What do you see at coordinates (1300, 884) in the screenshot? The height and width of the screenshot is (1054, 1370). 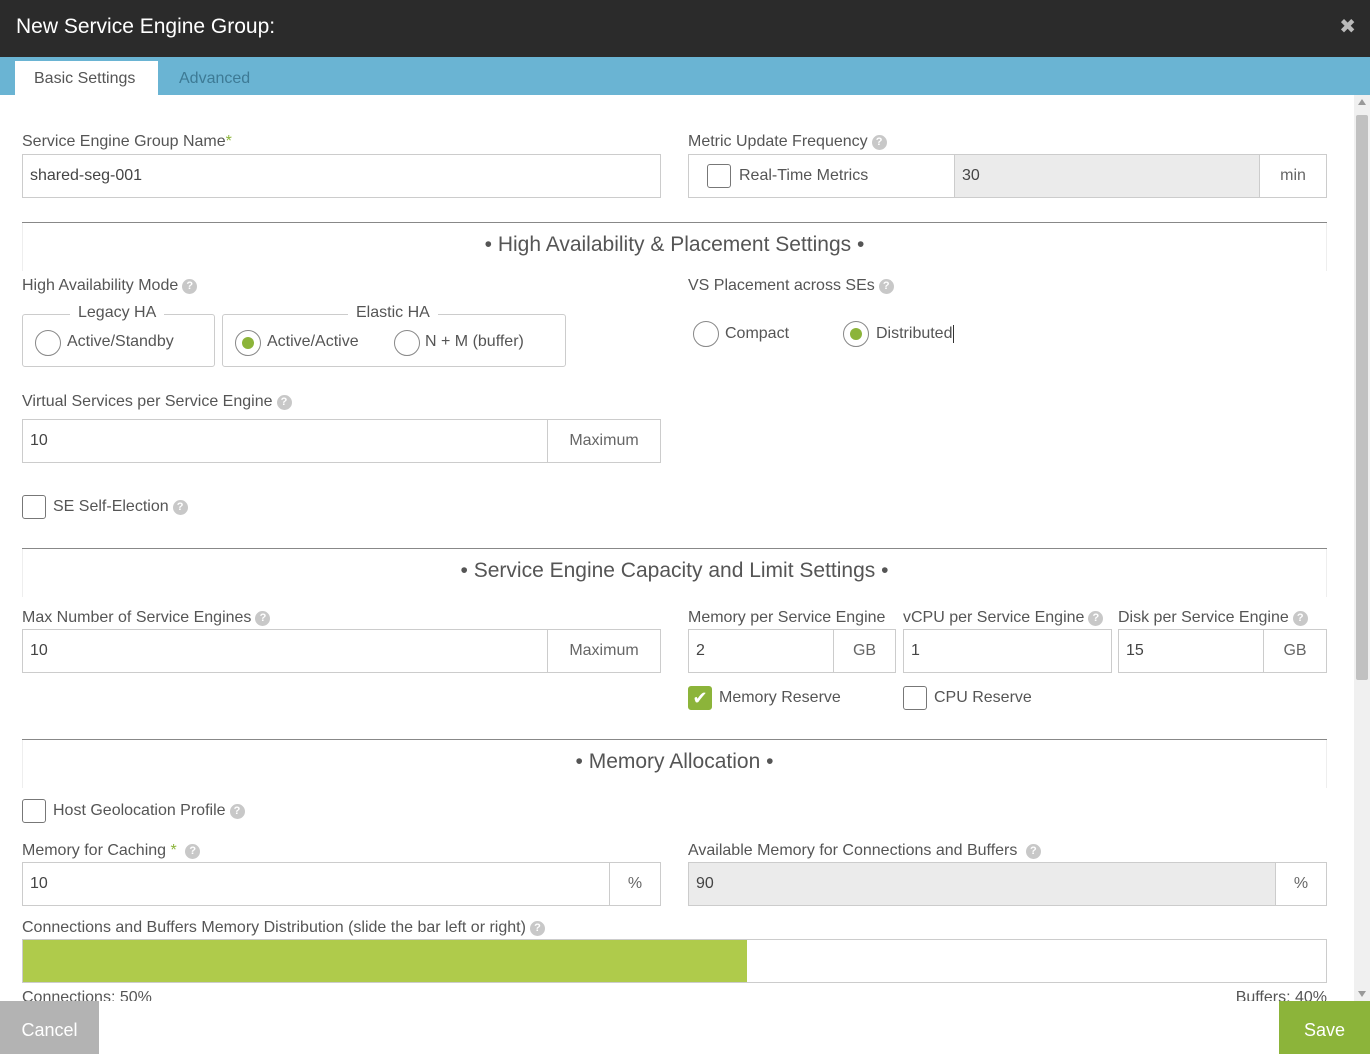 I see `available-unit-addon: %` at bounding box center [1300, 884].